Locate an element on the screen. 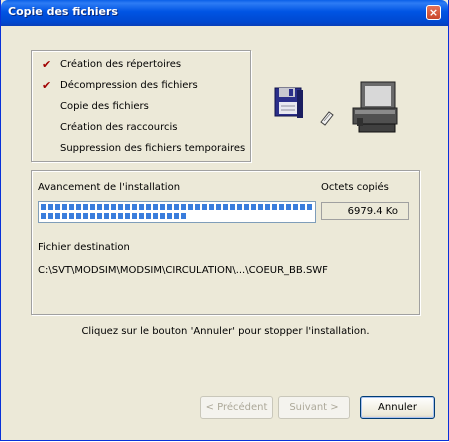  progress-label: Avancement de l'installation is located at coordinates (109, 187).